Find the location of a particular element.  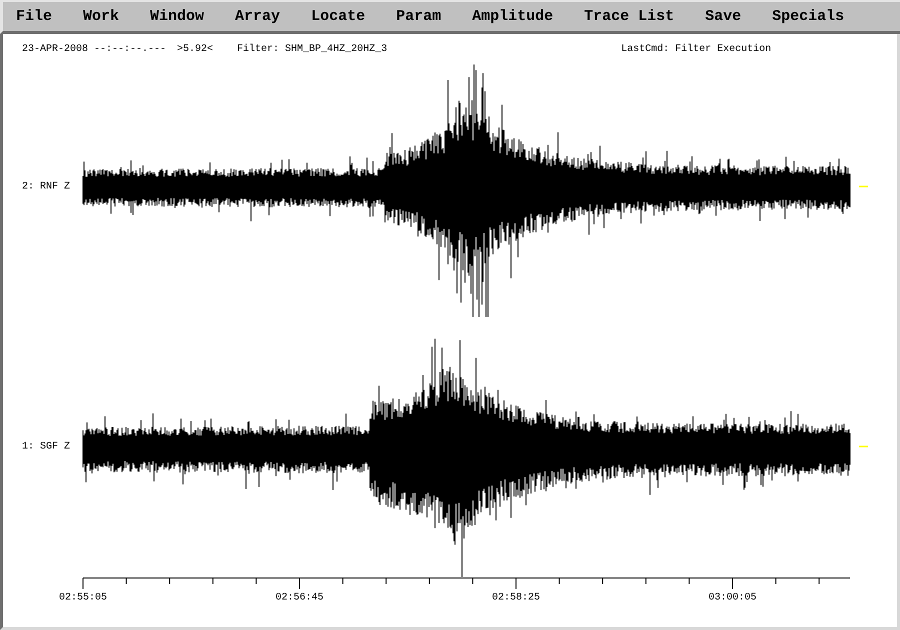

time-tick-label: 03:00:05 is located at coordinates (732, 598).